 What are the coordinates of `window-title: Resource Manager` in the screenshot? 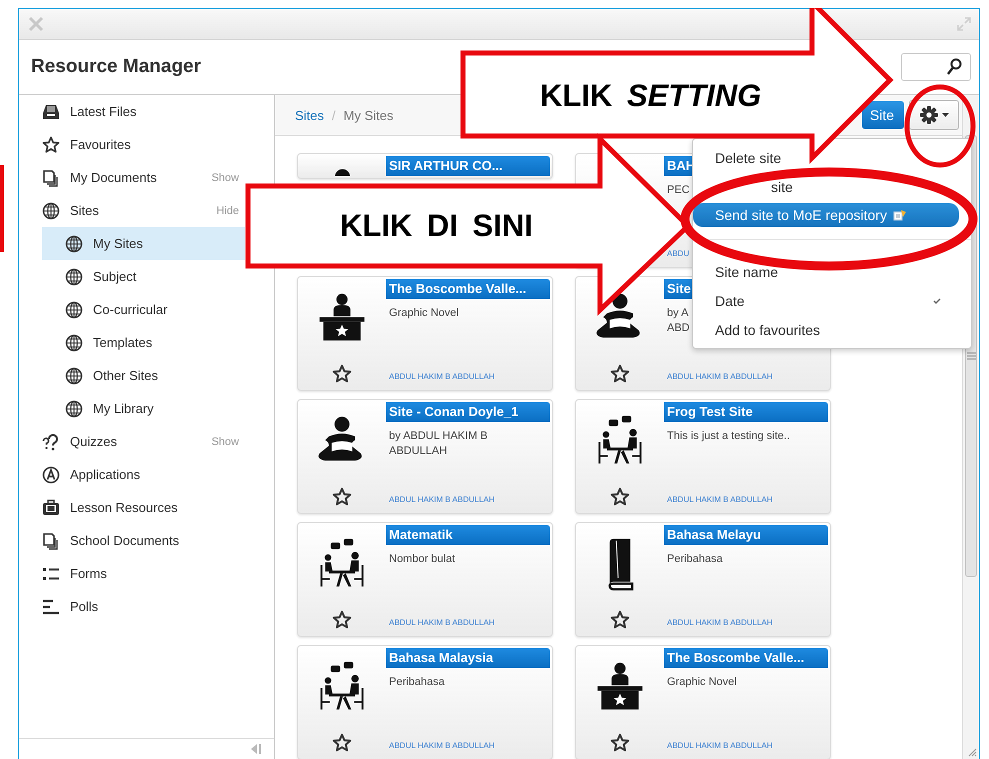 It's located at (116, 67).